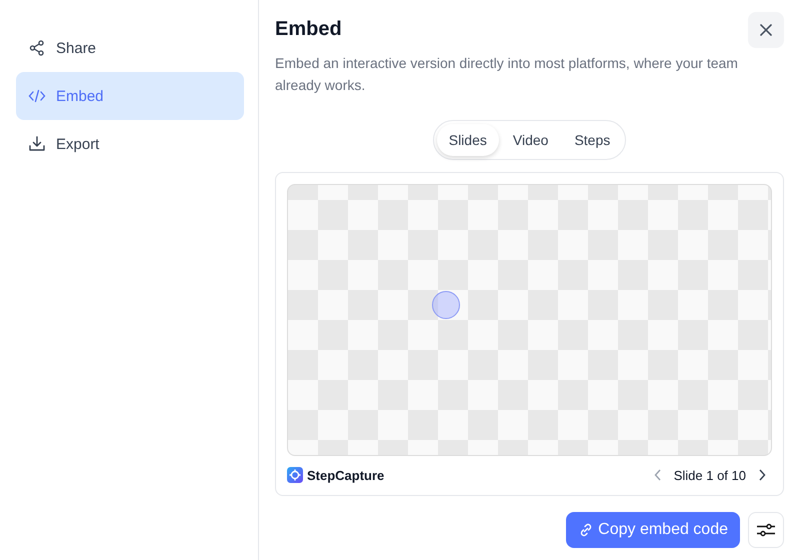 This screenshot has height=560, width=800. I want to click on sidebar-item: Export, so click(130, 144).